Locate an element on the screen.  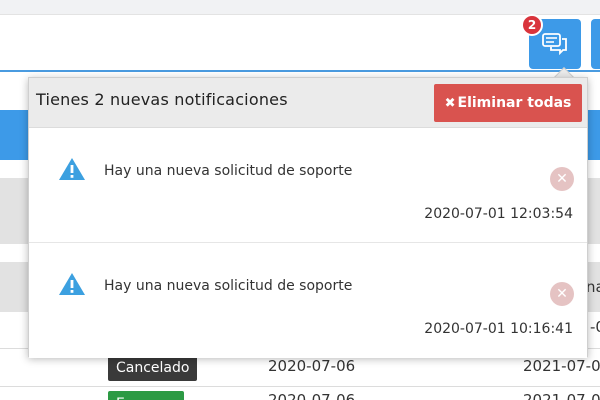
chat-bubbles-icon is located at coordinates (555, 44).